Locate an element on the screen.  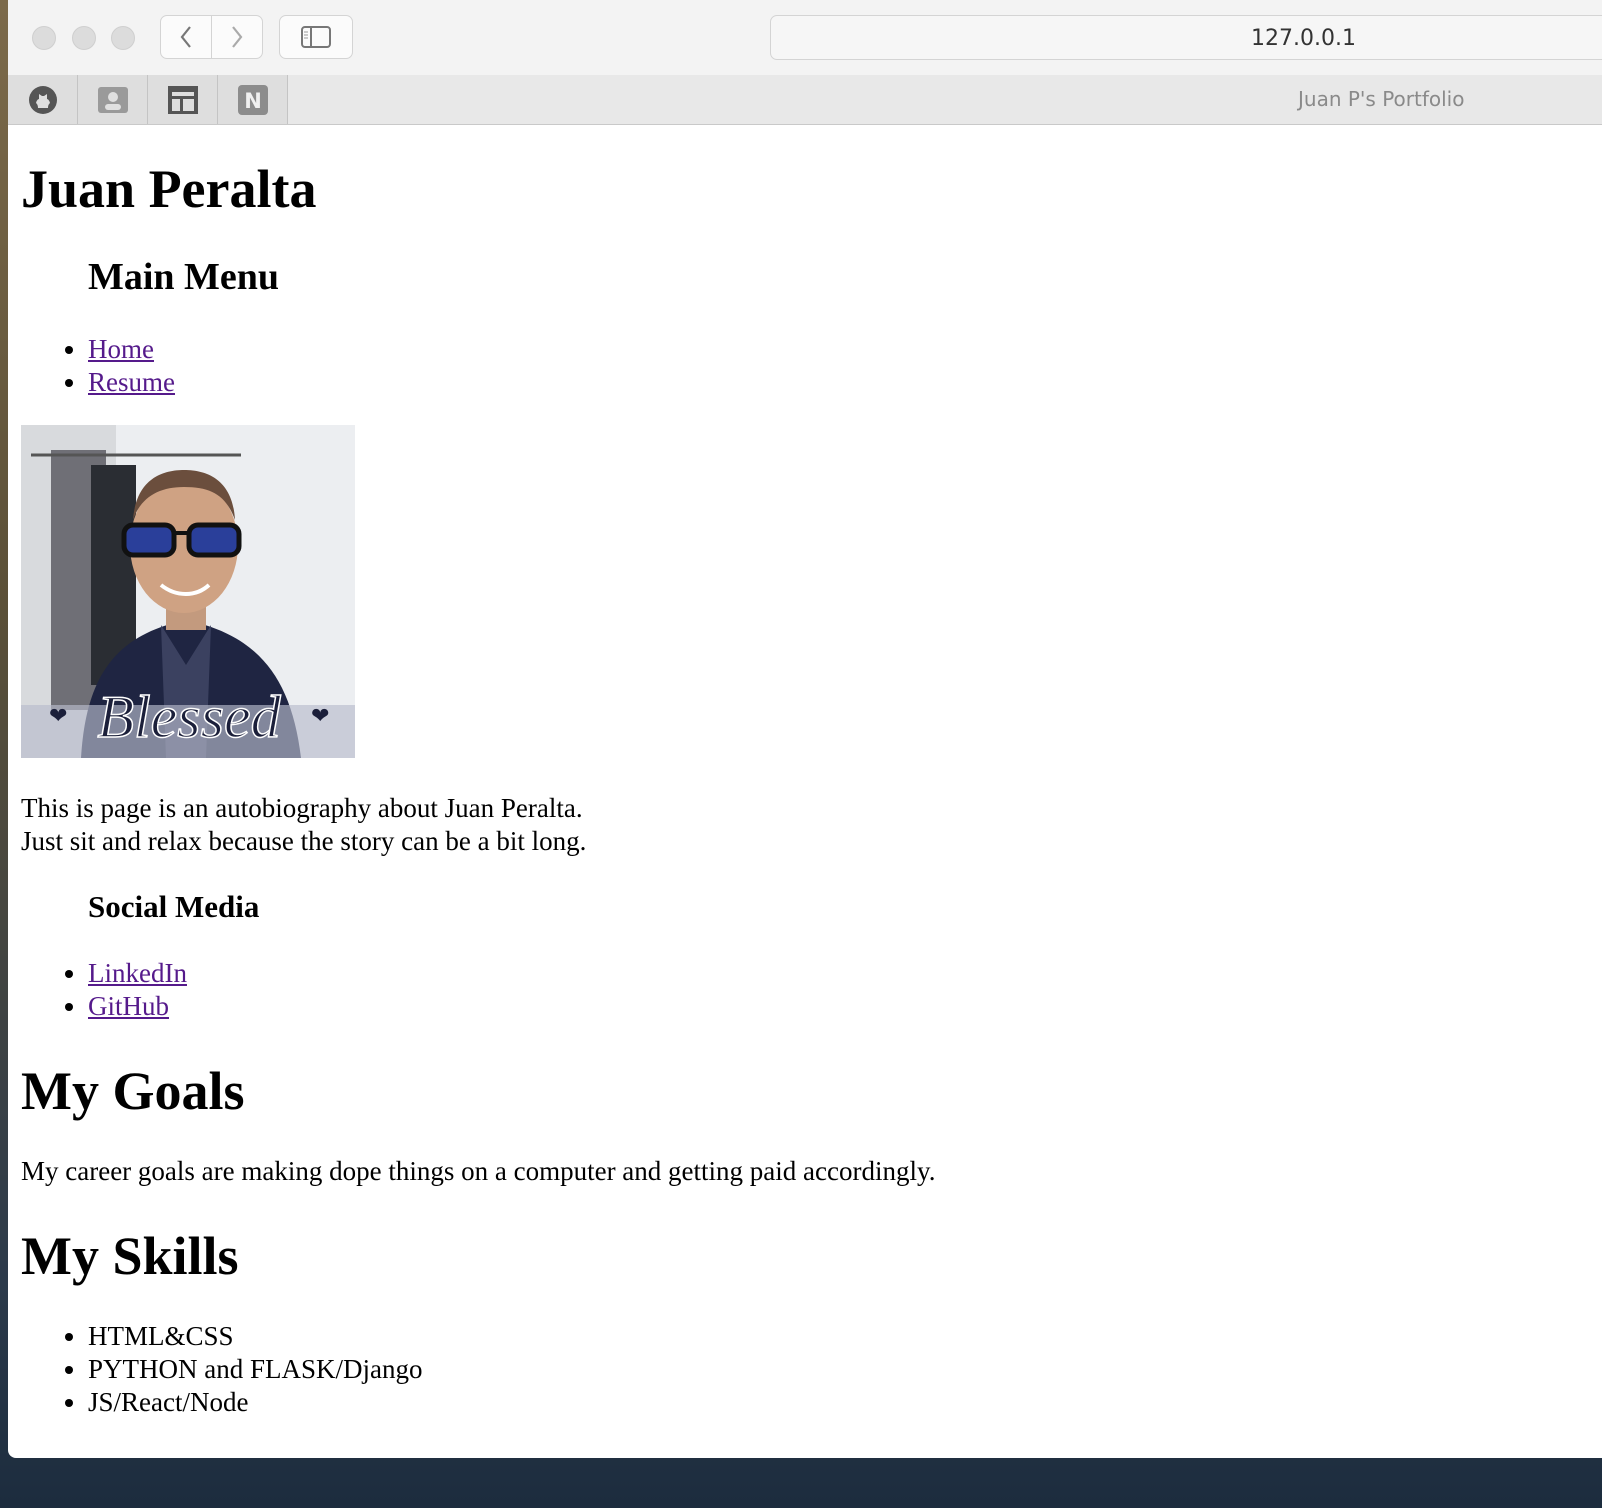
goals-heading: My Goals is located at coordinates (133, 1091).